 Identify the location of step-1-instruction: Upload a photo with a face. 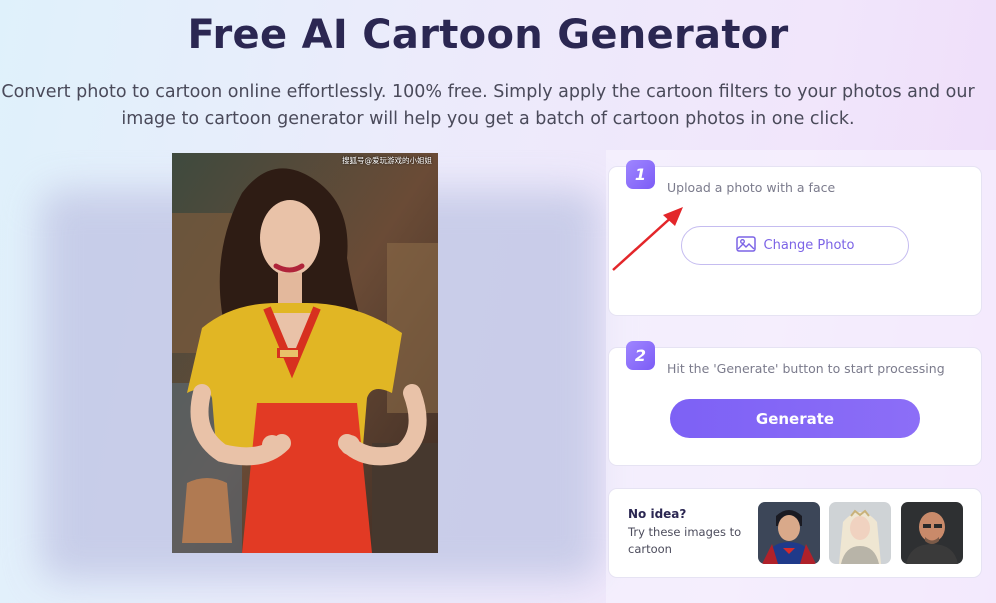
(751, 187).